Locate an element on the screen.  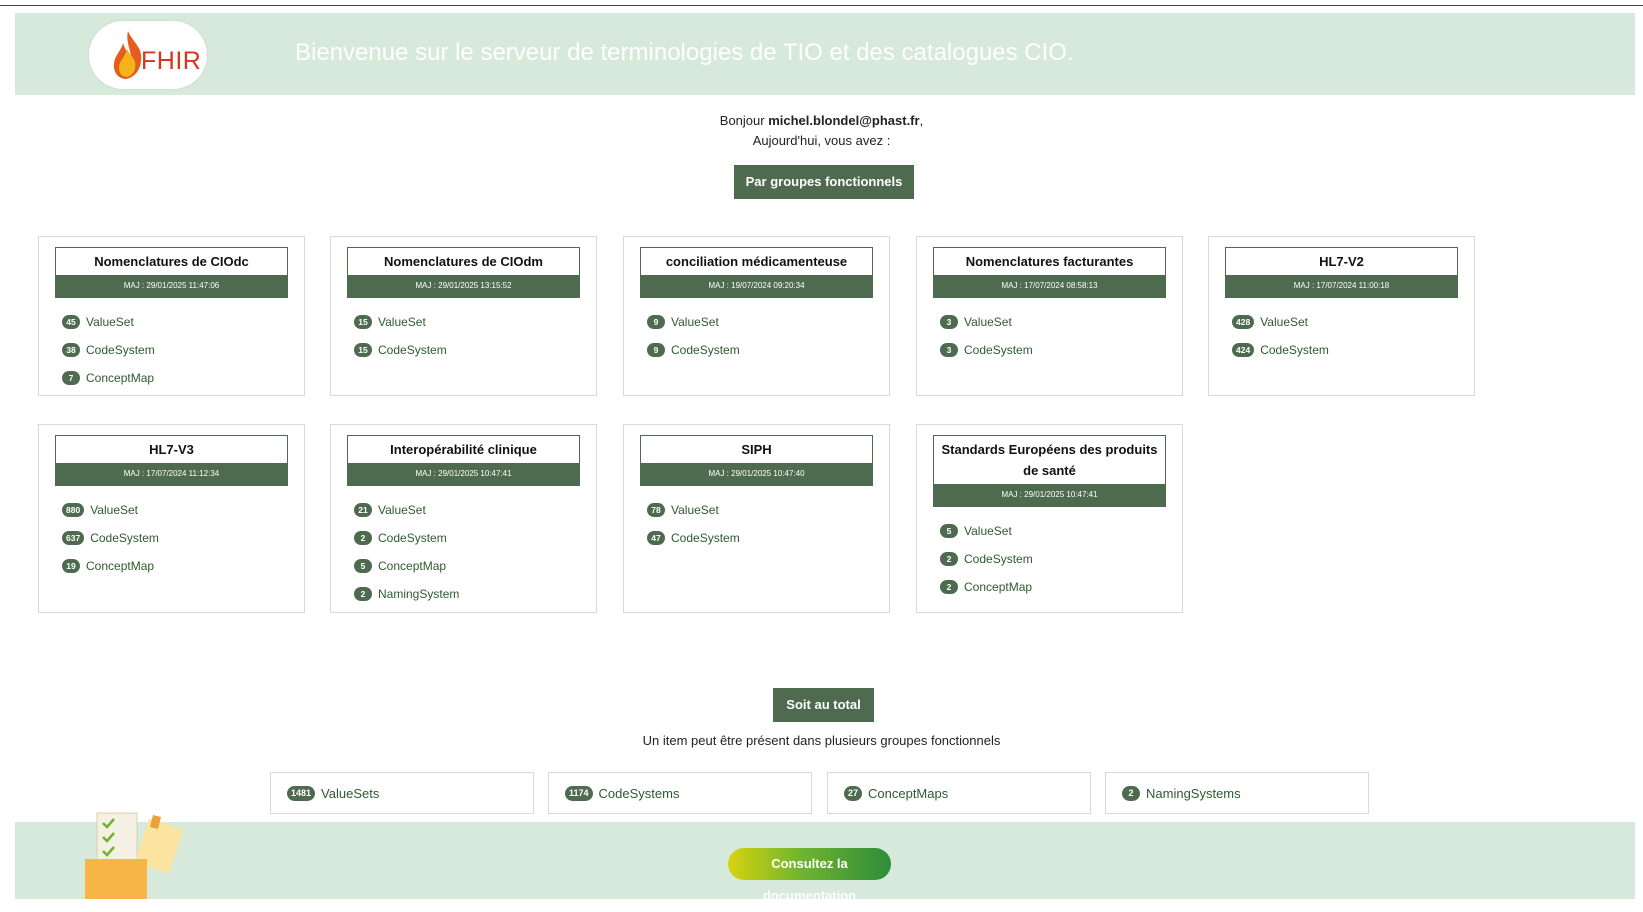
total-label: ValueSets is located at coordinates (350, 793).